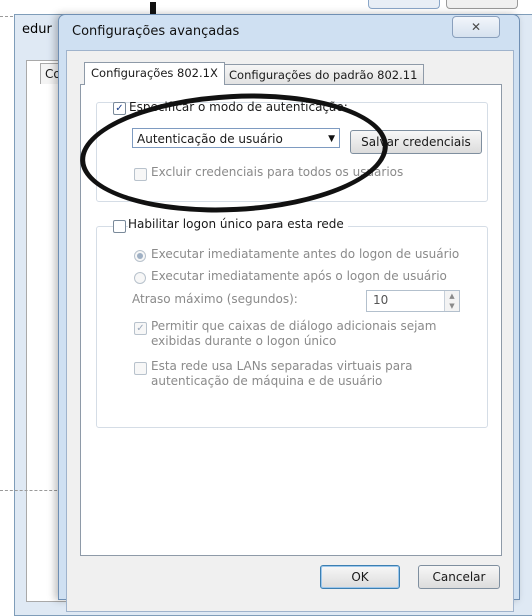  I want to click on enable-sso-label: Habilitar logon único para esta rede, so click(238, 224).